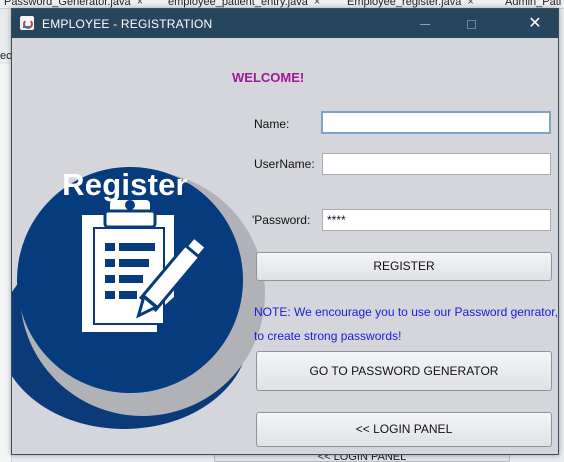 This screenshot has width=564, height=462. Describe the element at coordinates (272, 124) in the screenshot. I see `name-label: Name:` at that location.